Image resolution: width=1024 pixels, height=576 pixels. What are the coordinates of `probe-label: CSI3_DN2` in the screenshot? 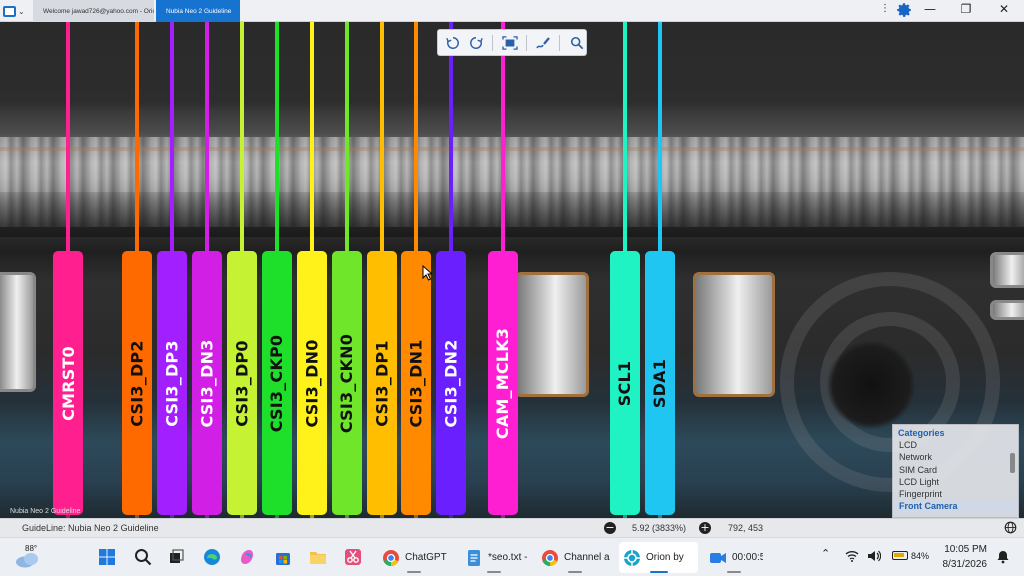 It's located at (451, 383).